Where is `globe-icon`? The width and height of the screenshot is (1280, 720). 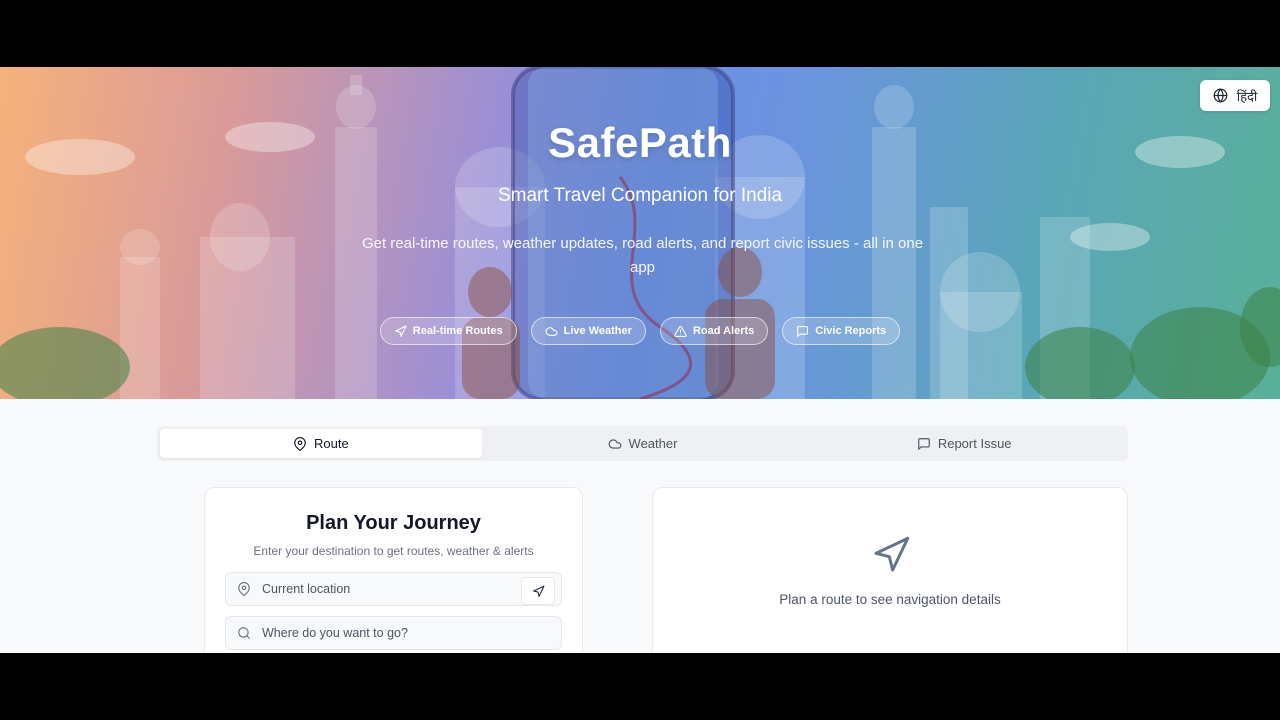 globe-icon is located at coordinates (1220, 95).